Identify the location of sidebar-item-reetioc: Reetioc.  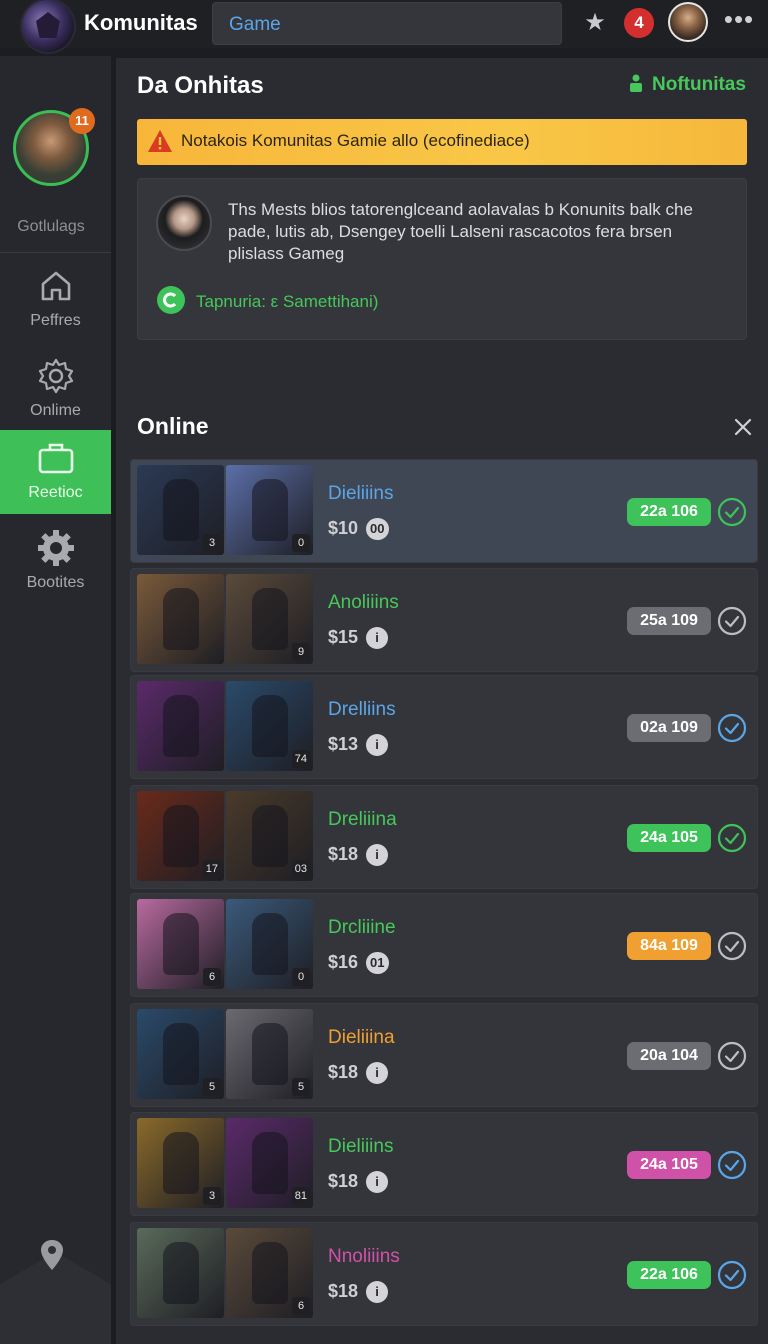
(55, 472).